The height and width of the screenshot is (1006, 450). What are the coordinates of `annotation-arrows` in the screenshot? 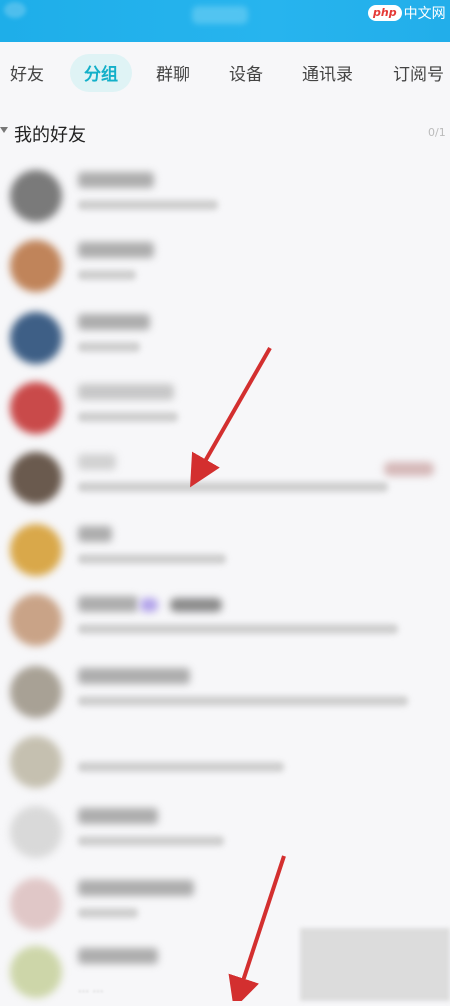 It's located at (238, 674).